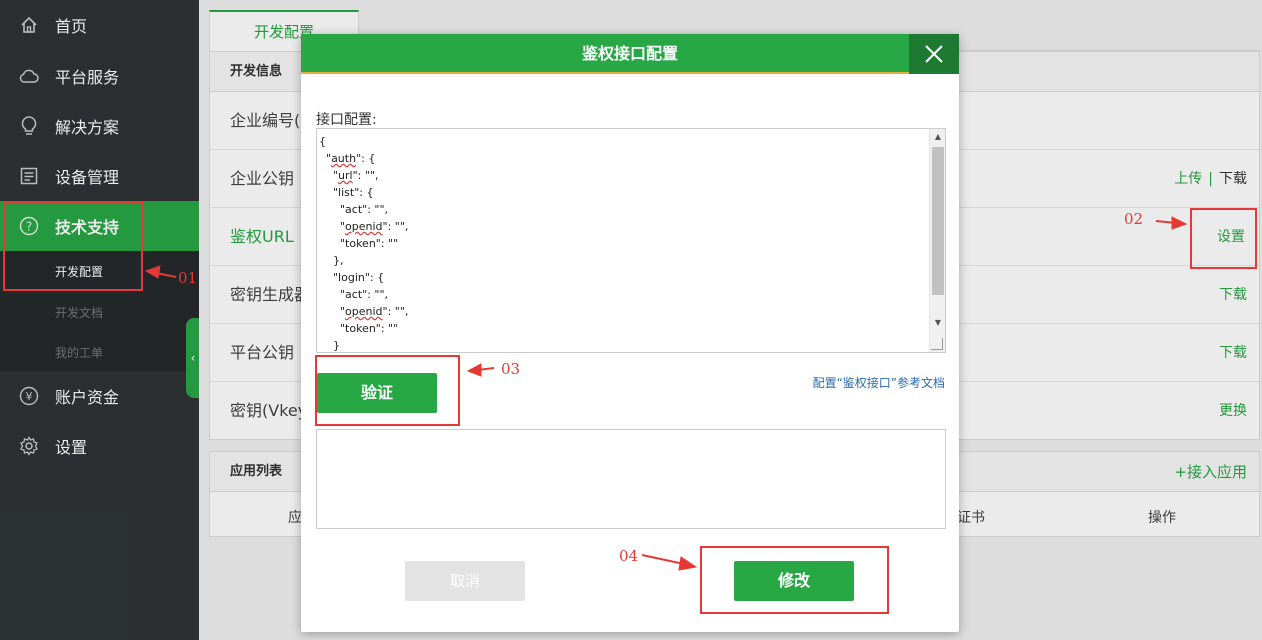 The image size is (1262, 640). What do you see at coordinates (1179, 223) in the screenshot?
I see `arrow-02-head` at bounding box center [1179, 223].